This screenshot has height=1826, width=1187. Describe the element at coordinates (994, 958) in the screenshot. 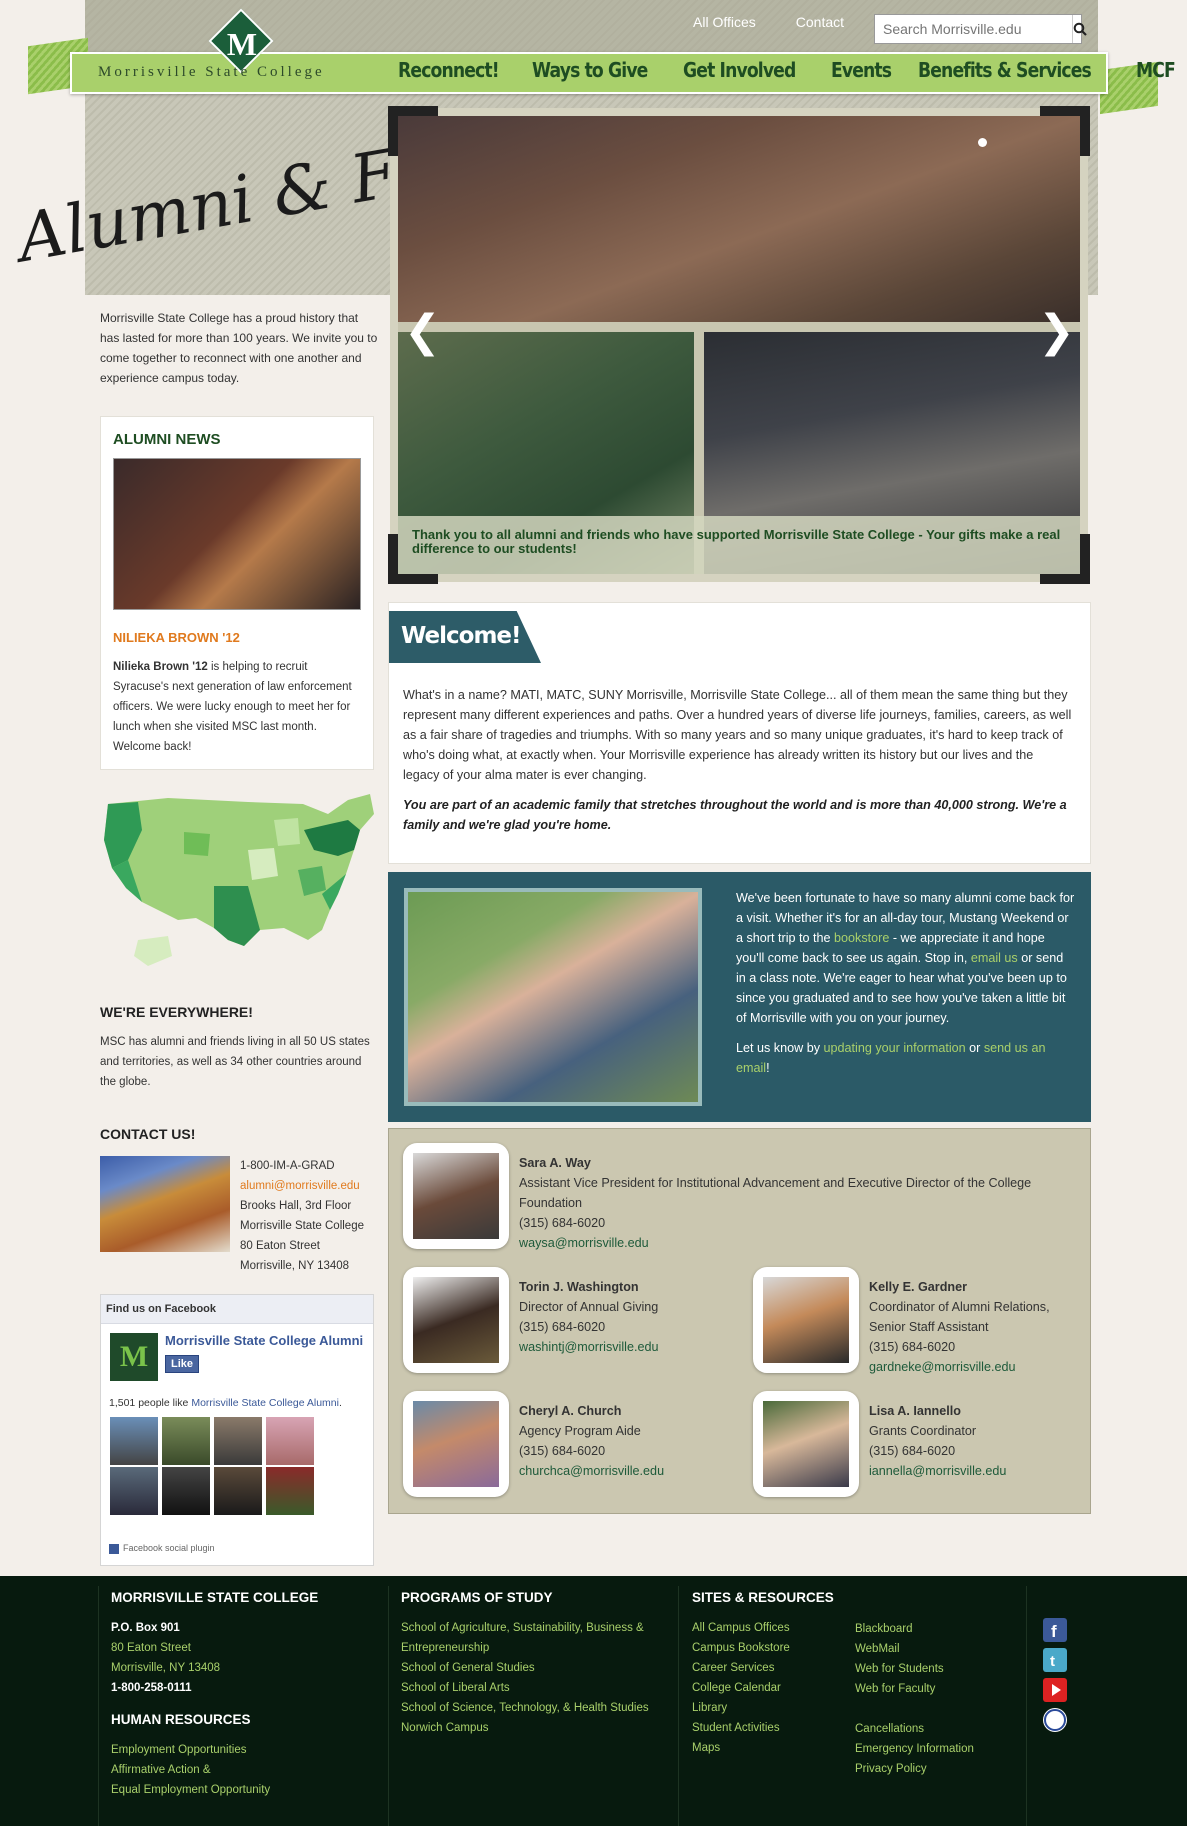

I see `email-us-link: email us` at that location.